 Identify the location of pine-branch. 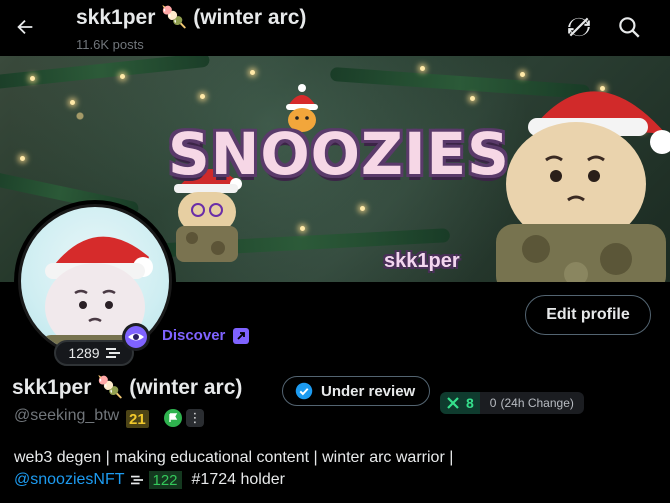
(105, 73).